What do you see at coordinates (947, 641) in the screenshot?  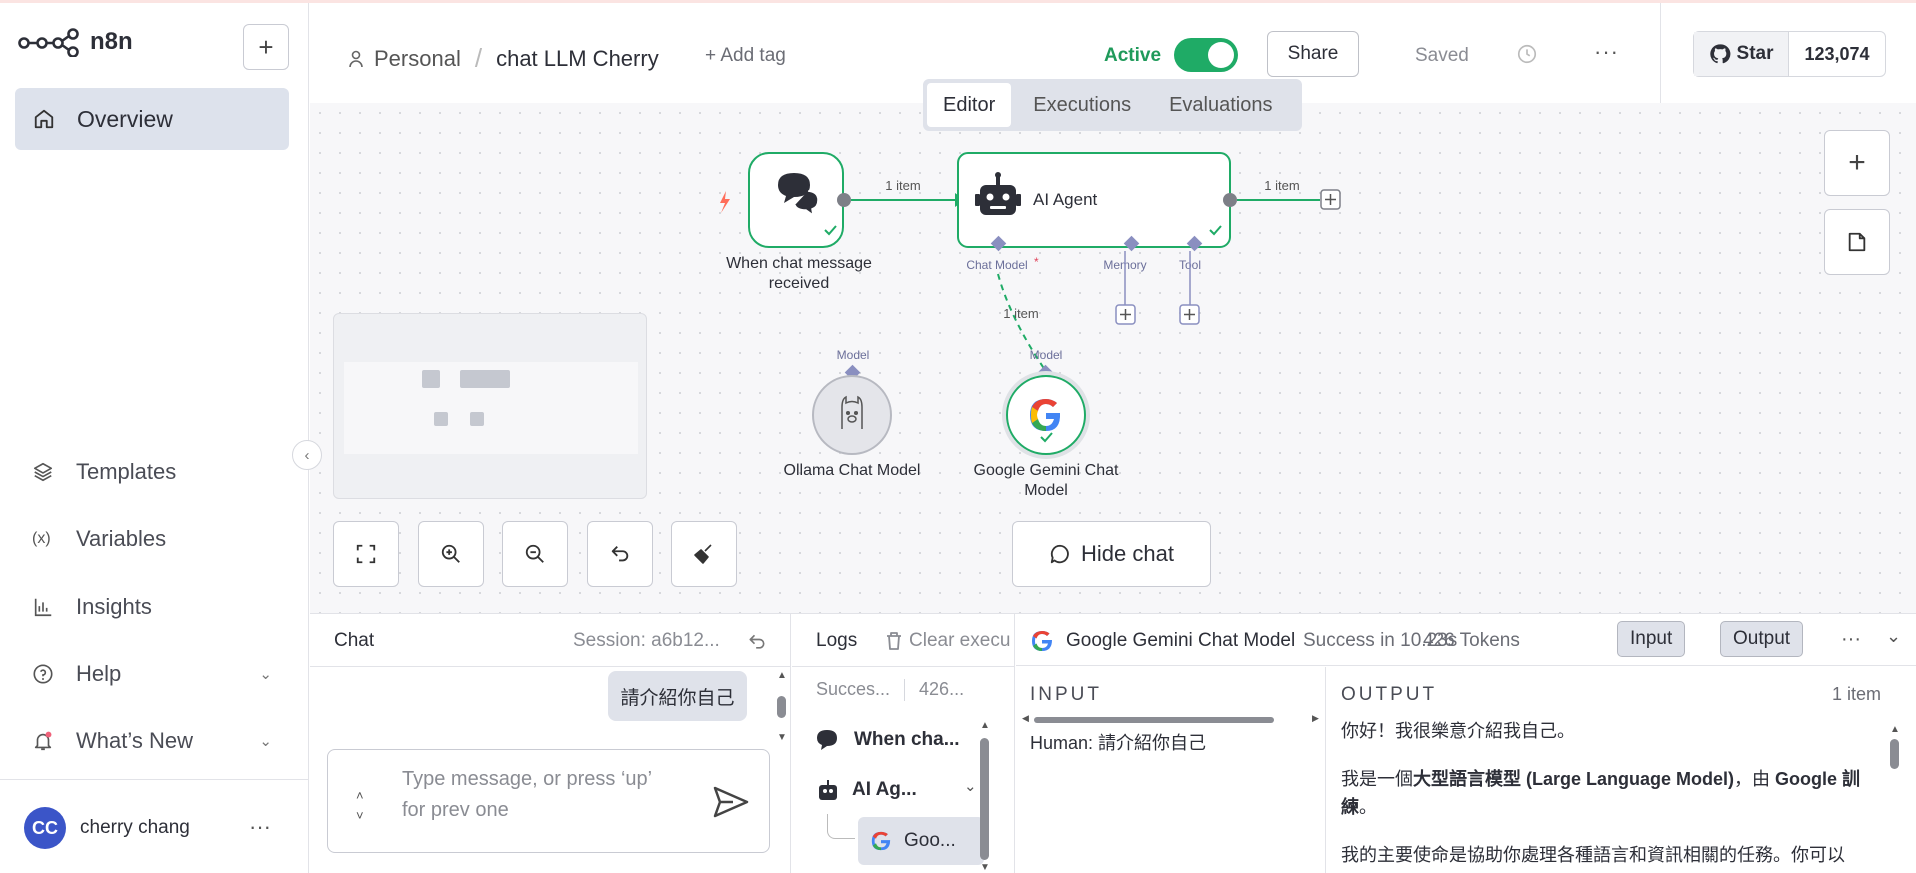 I see `clear-execution-button: Clear execu` at bounding box center [947, 641].